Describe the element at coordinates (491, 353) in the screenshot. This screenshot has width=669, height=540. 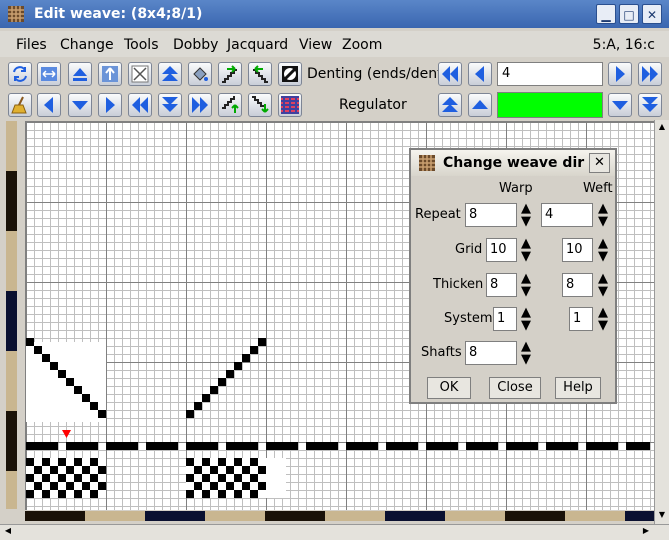
I see `shafts-field: 8` at that location.